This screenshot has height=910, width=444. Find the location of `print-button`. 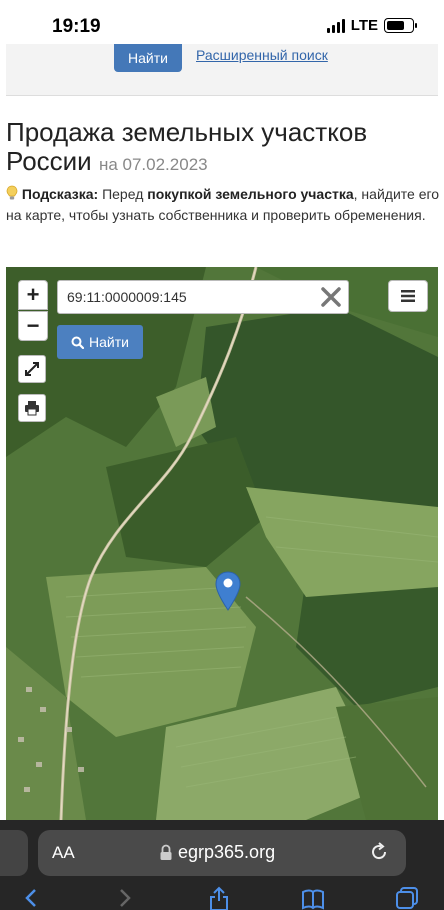

print-button is located at coordinates (32, 408).